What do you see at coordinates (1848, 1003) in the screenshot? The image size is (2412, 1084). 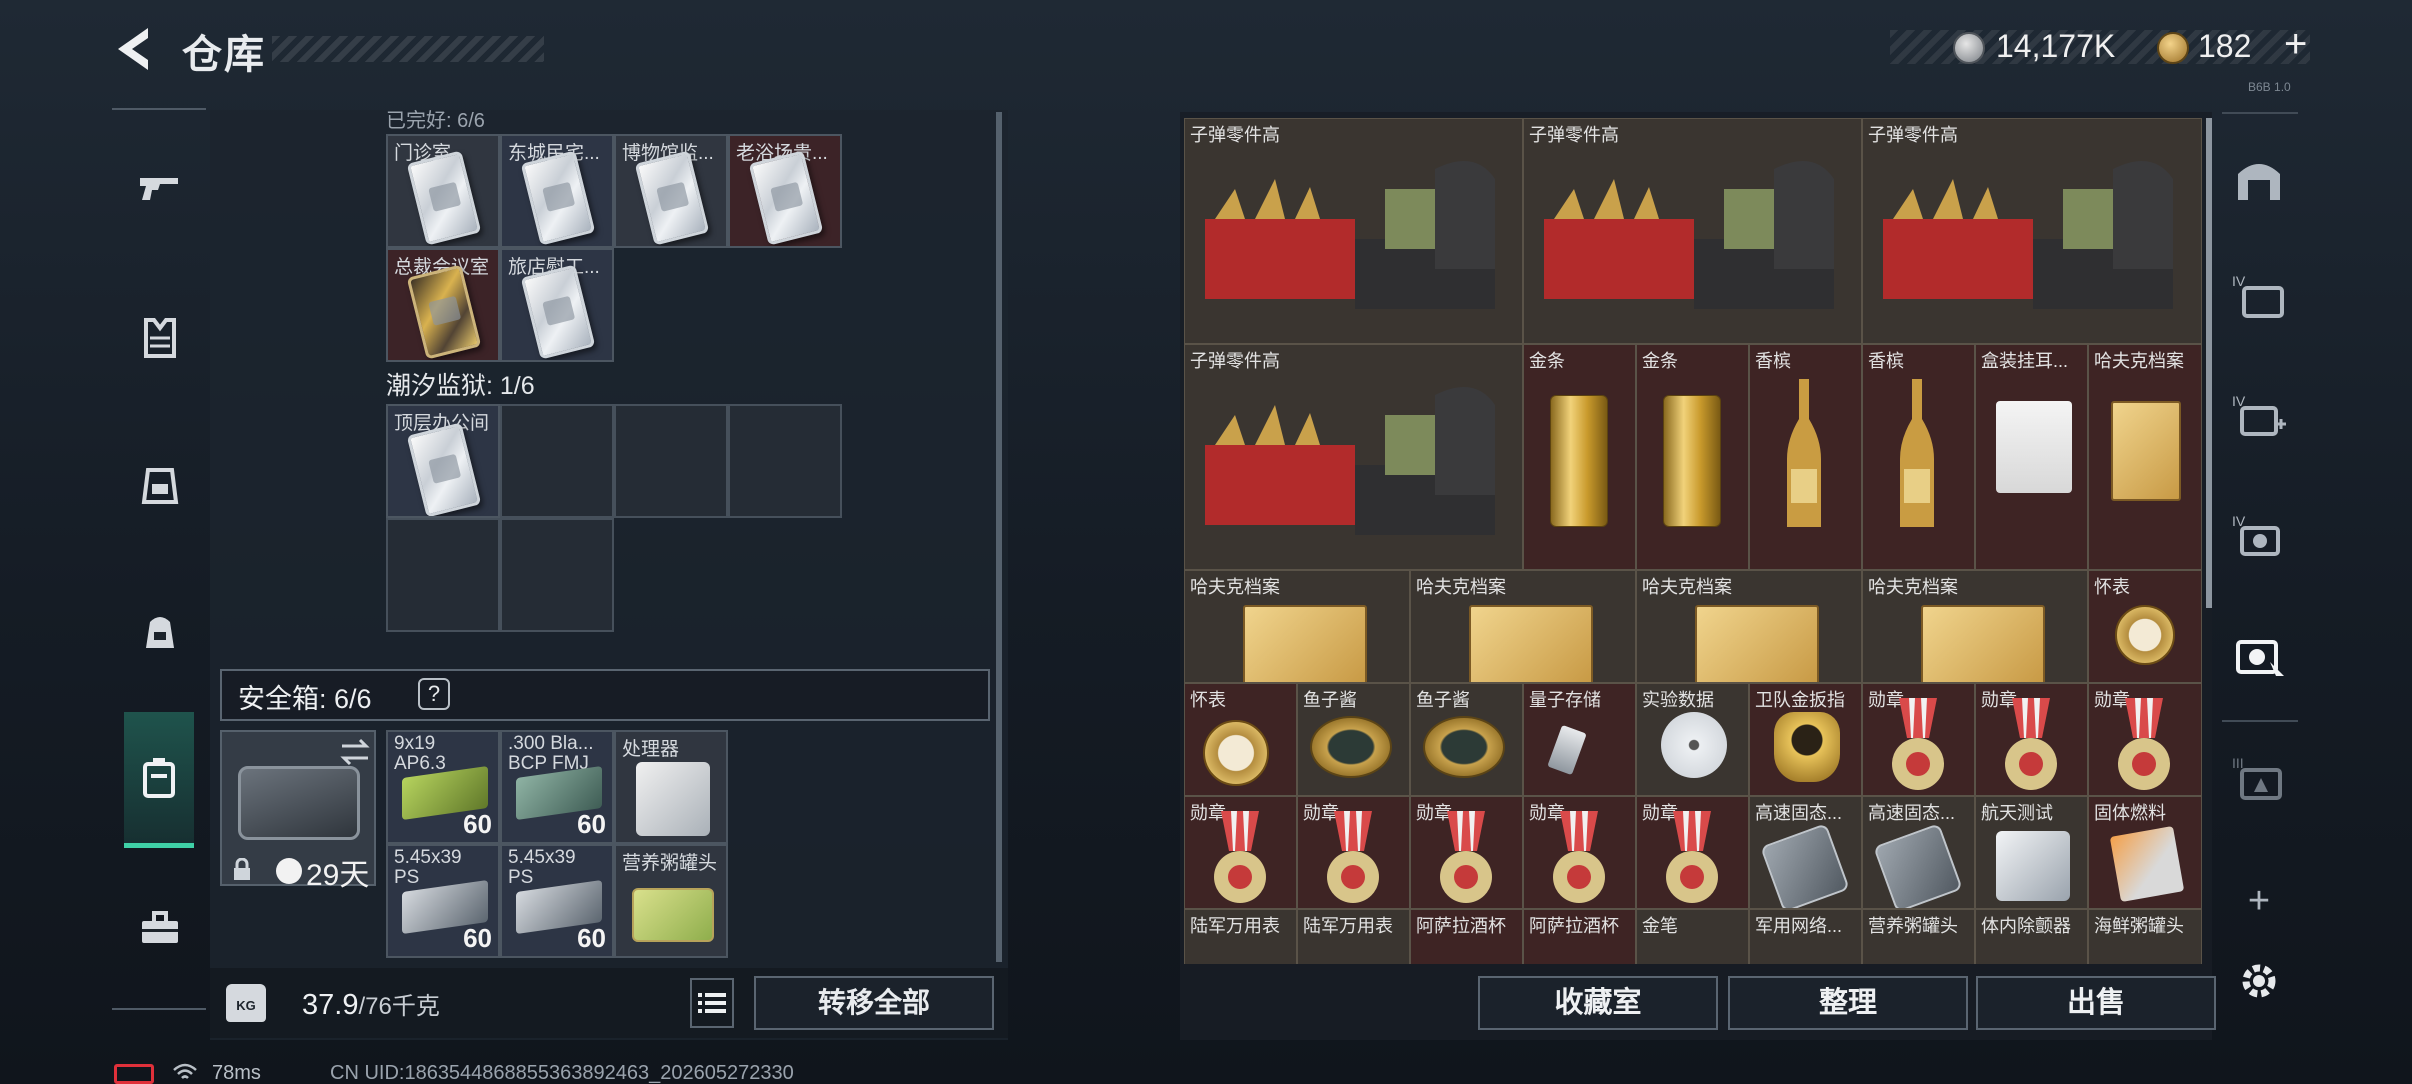 I see `sort-button: 整理` at bounding box center [1848, 1003].